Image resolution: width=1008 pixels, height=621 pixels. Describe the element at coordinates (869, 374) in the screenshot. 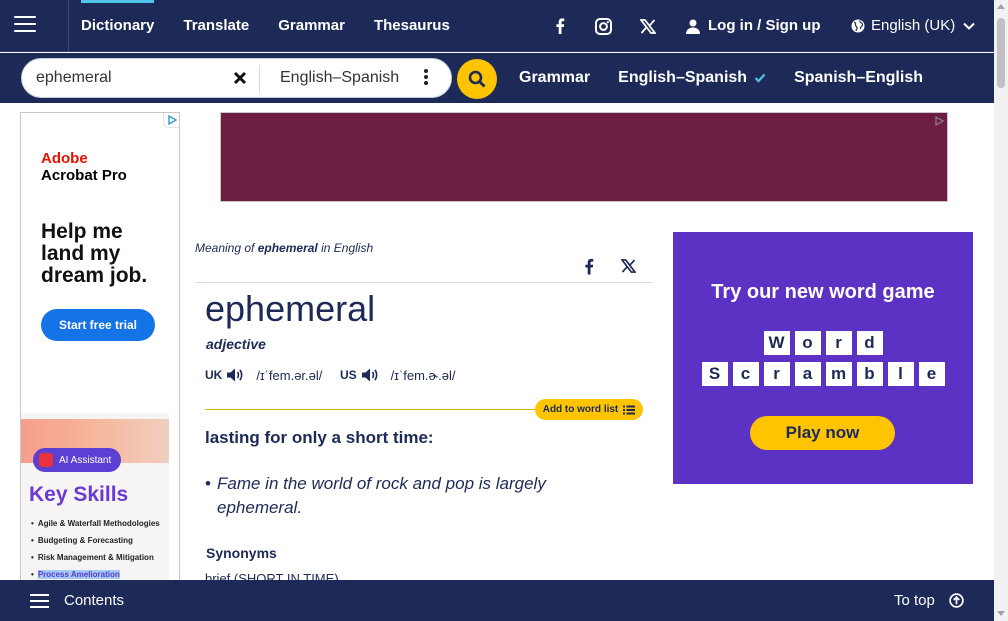

I see `letter-tile: b` at that location.